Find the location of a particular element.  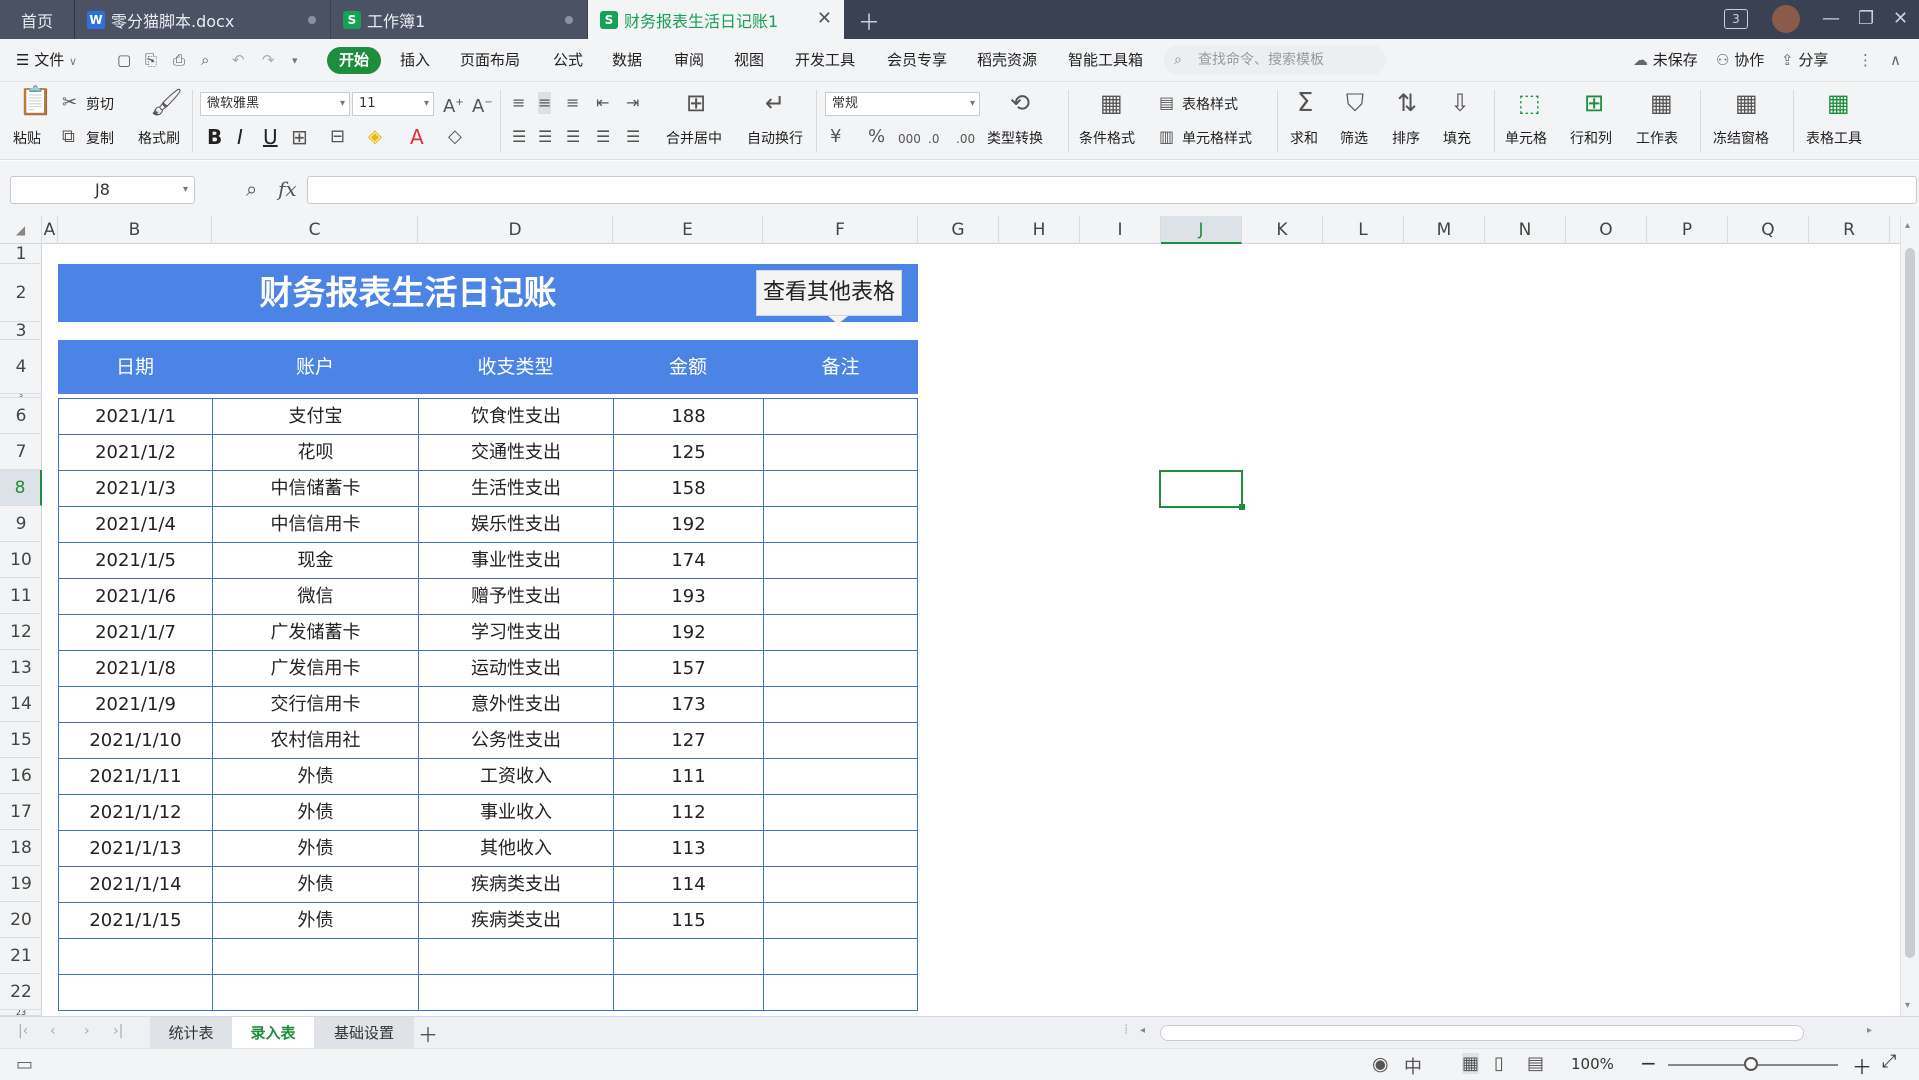

cell-date: 2021/1/6 is located at coordinates (135, 596).